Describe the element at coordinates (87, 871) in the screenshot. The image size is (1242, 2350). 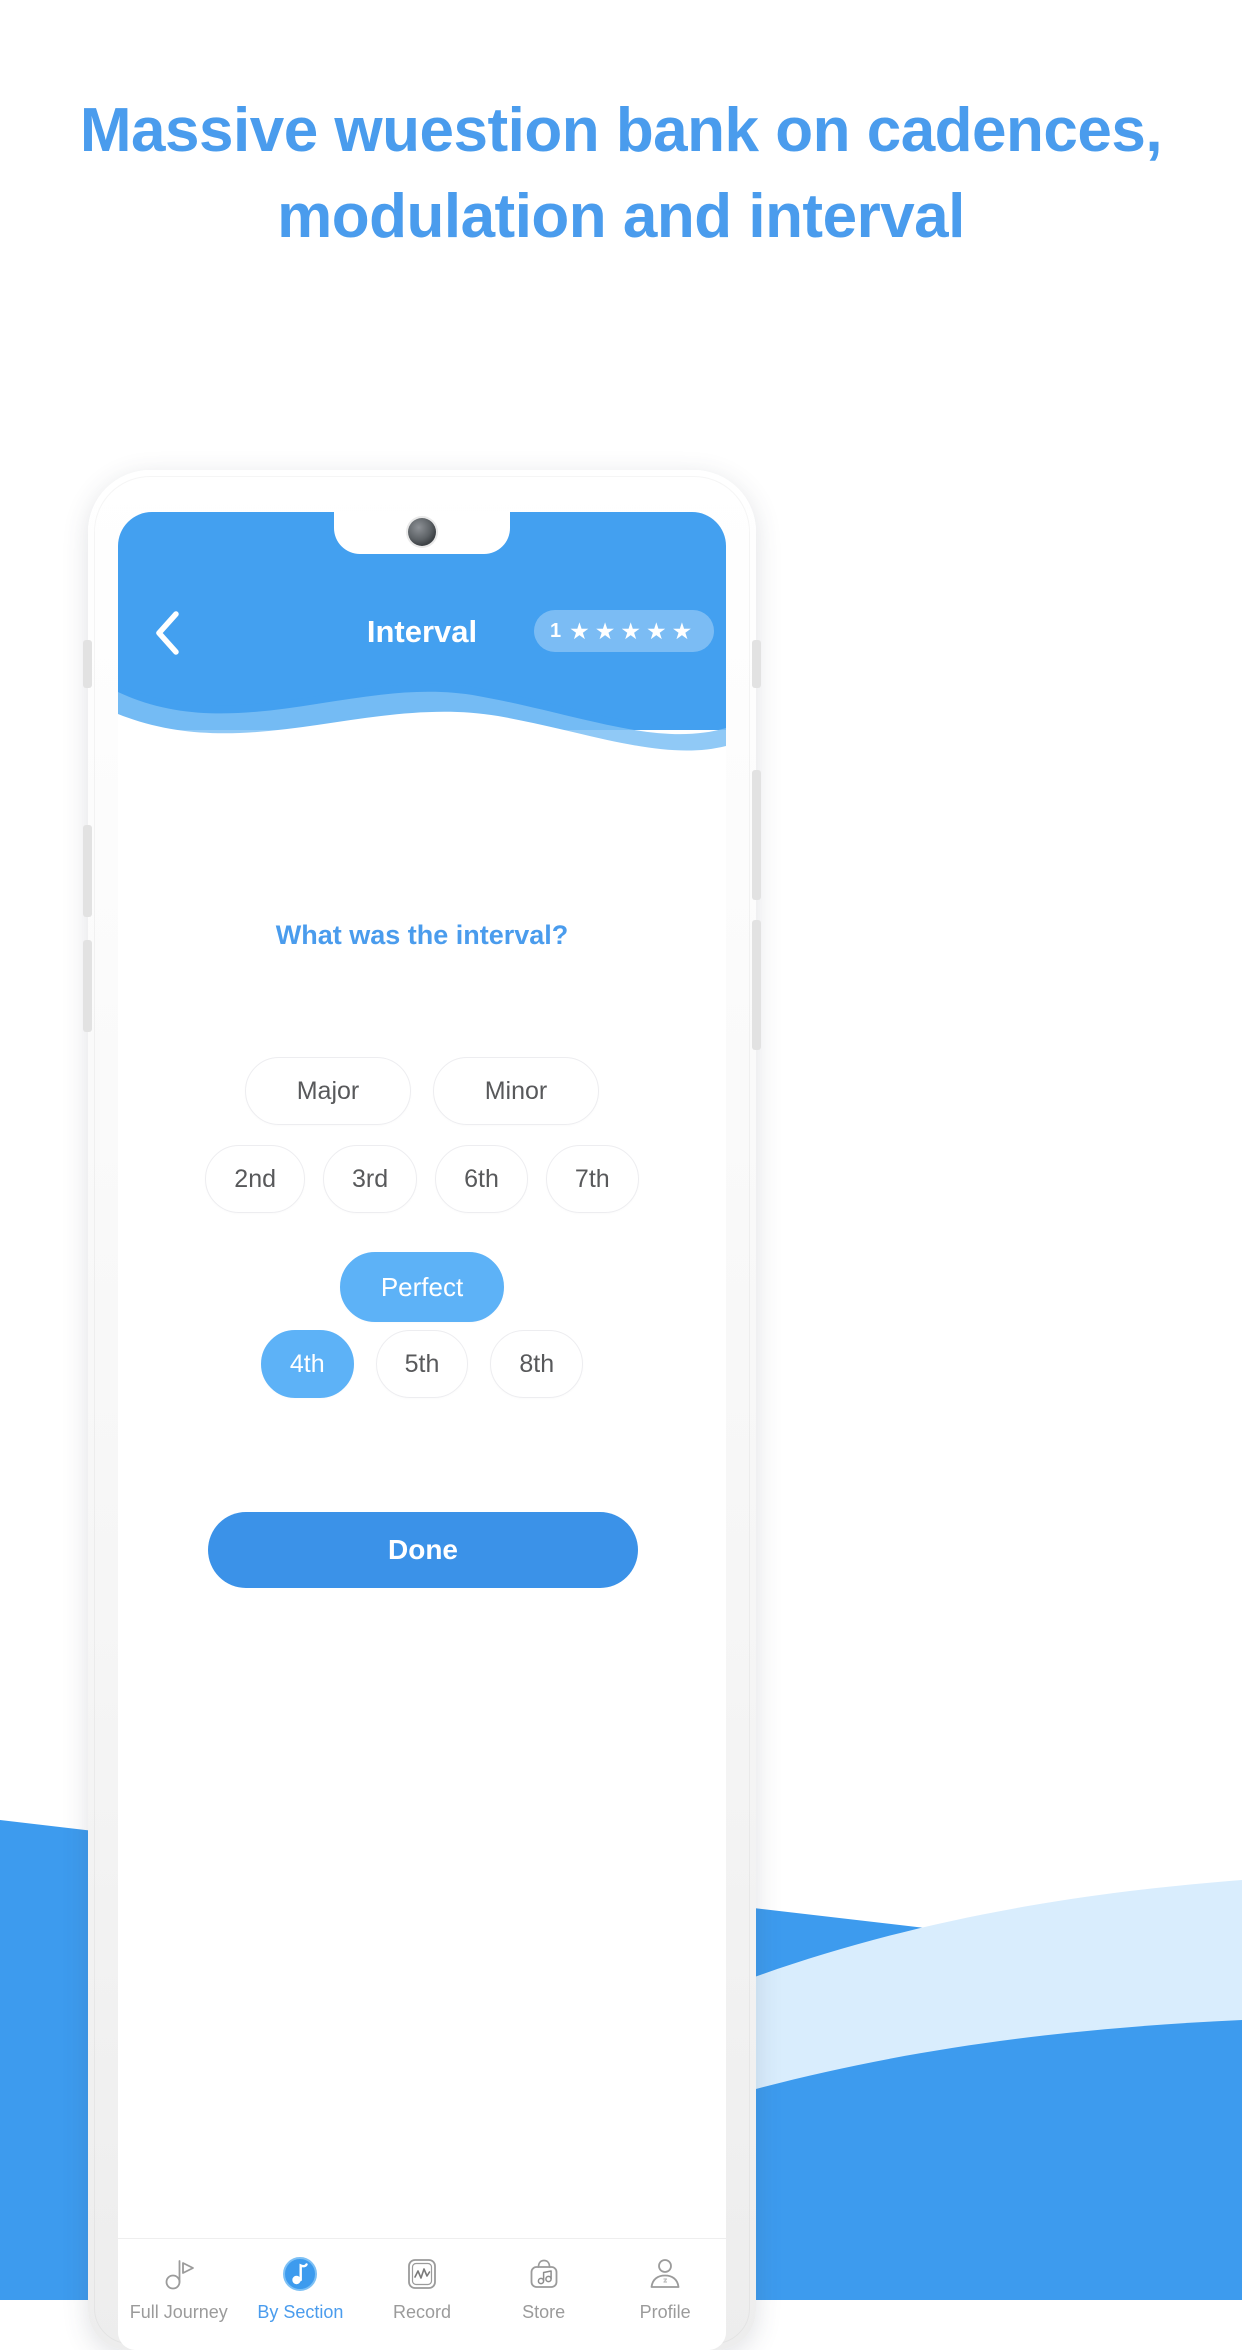
I see `phone-button-volume-up` at that location.